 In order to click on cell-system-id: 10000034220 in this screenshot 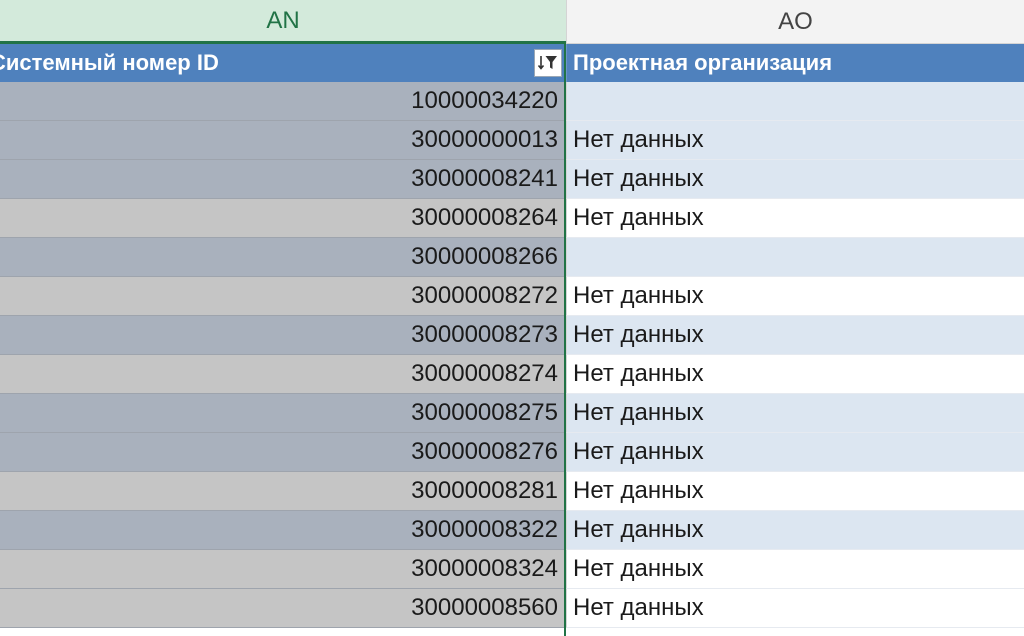, I will do `click(283, 101)`.